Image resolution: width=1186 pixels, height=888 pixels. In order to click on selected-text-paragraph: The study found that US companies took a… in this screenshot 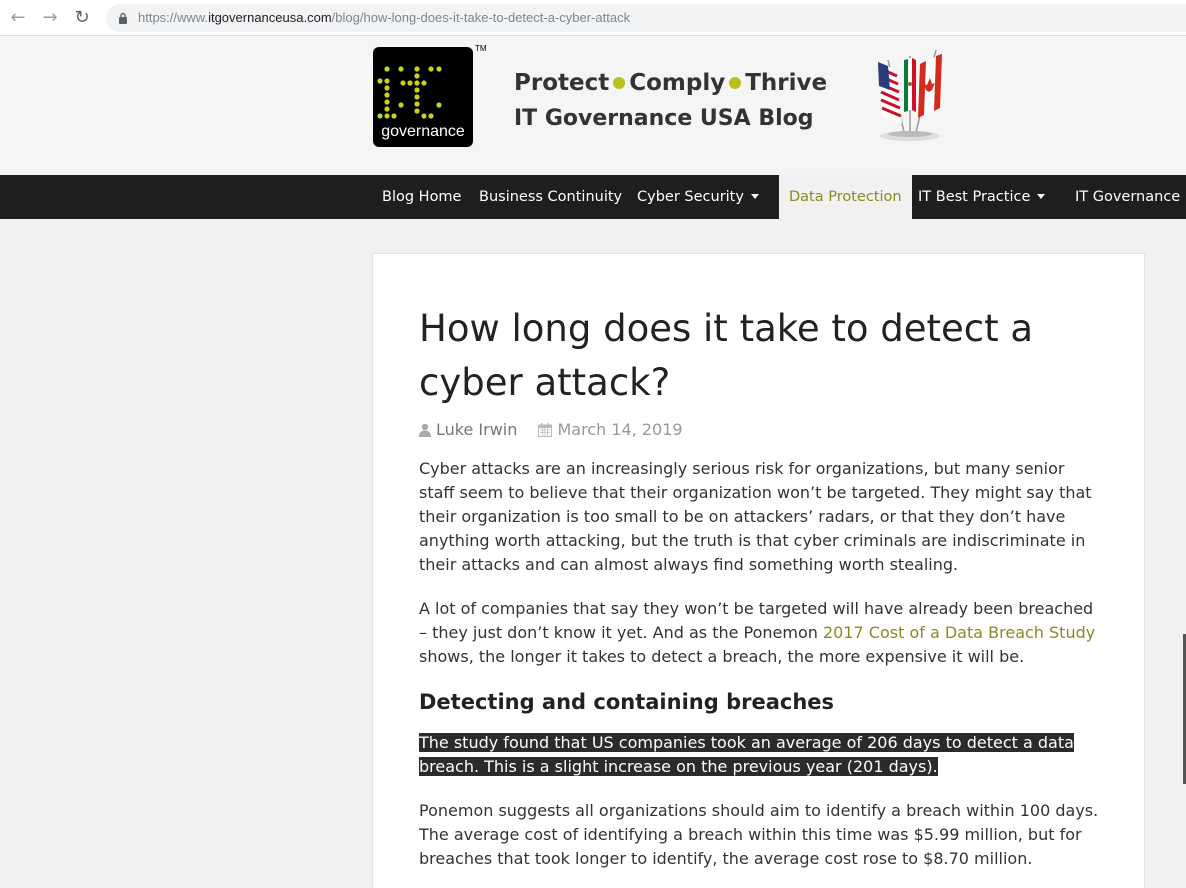, I will do `click(761, 755)`.